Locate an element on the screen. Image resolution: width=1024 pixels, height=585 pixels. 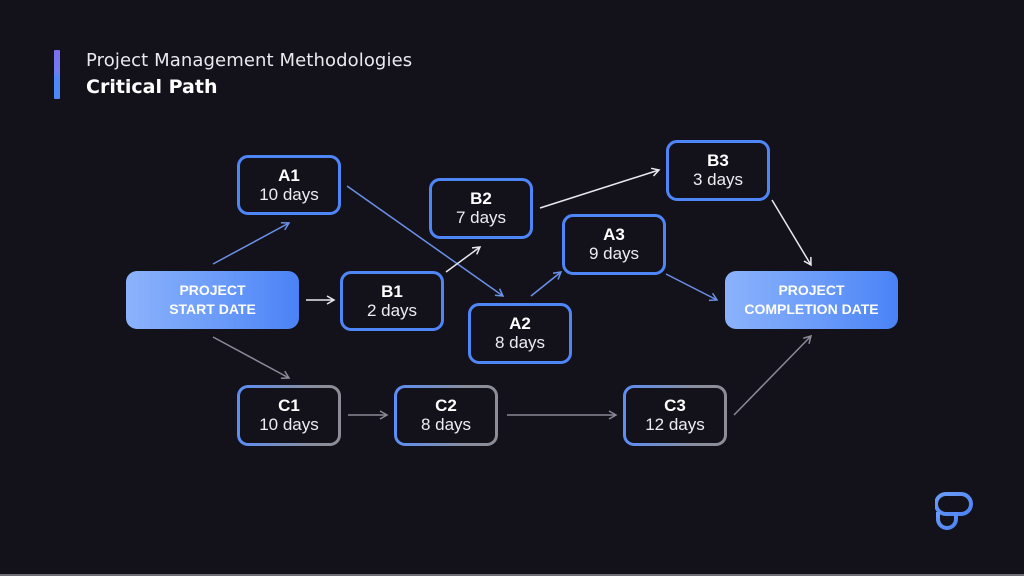
task-node-a2: A2 8 days is located at coordinates (520, 333).